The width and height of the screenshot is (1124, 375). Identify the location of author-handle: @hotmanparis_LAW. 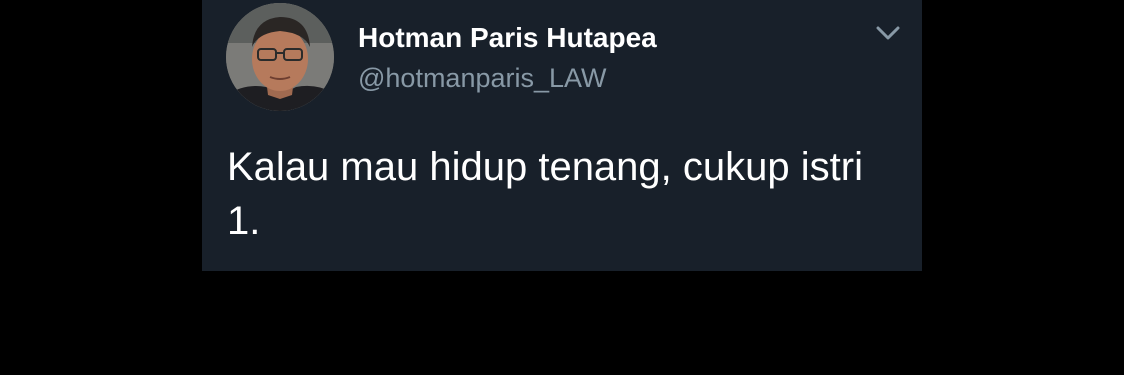
(482, 78).